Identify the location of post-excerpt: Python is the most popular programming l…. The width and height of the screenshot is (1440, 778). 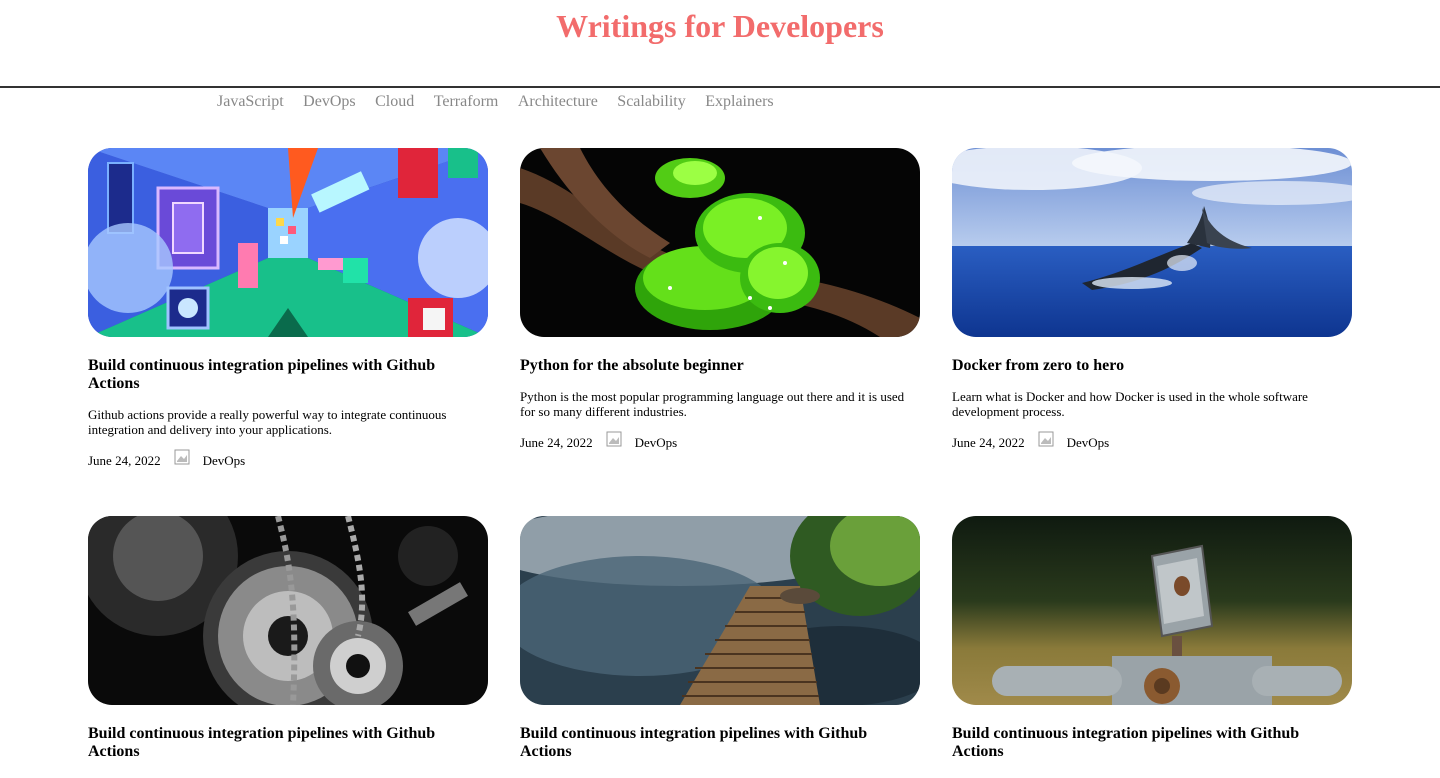
(712, 404).